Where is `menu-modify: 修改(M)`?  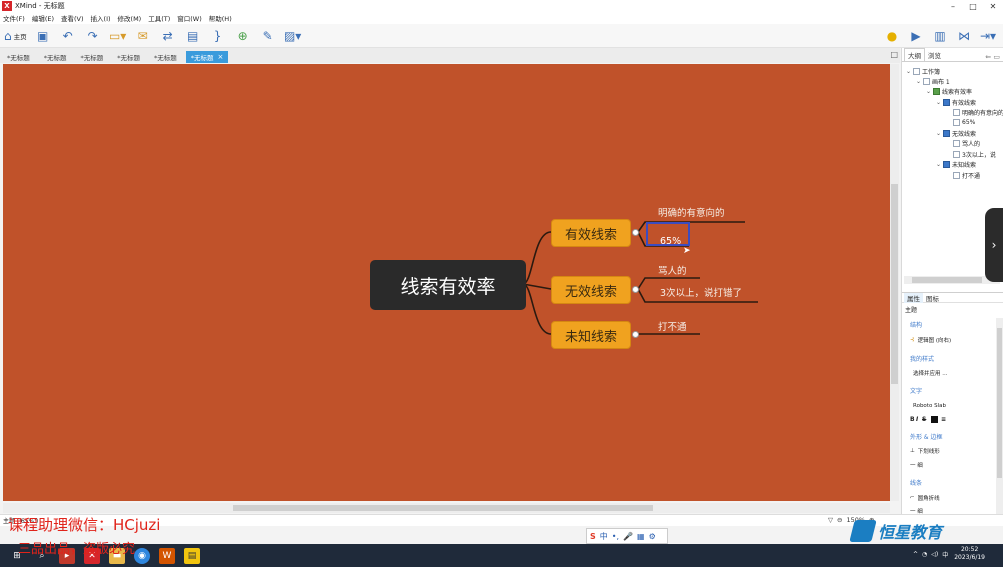 menu-modify: 修改(M) is located at coordinates (130, 18).